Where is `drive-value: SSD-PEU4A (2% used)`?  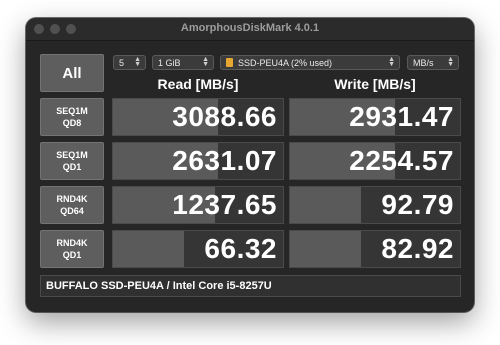
drive-value: SSD-PEU4A (2% used) is located at coordinates (285, 62).